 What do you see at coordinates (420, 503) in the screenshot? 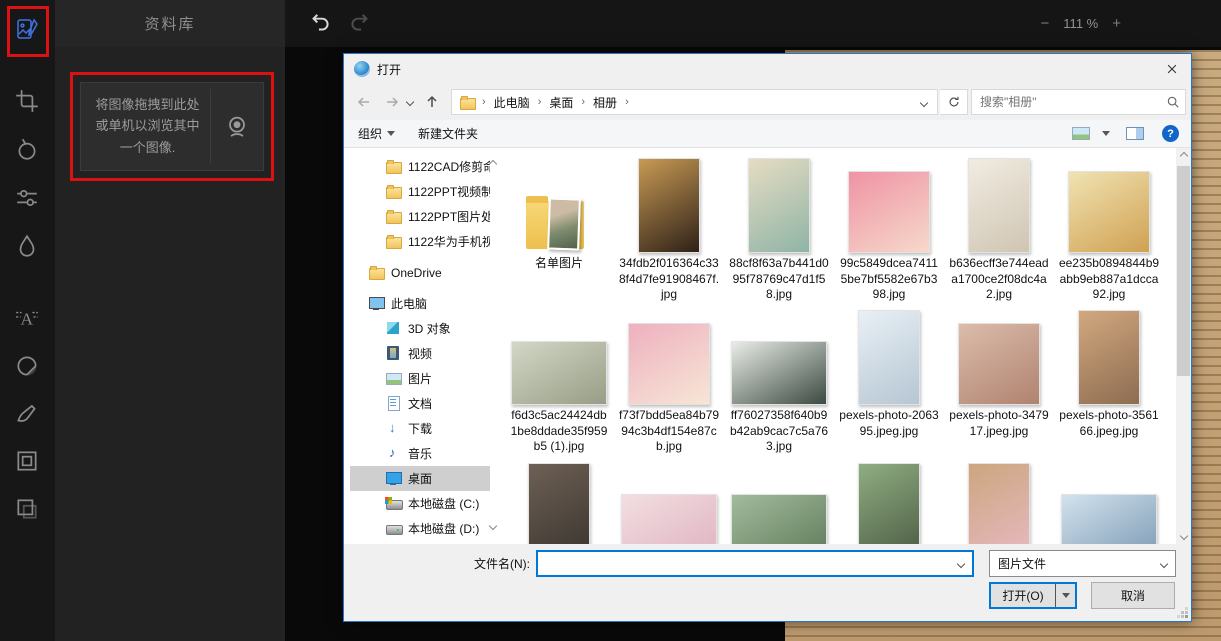
I see `tree-item: 本地磁盘 (C:)` at bounding box center [420, 503].